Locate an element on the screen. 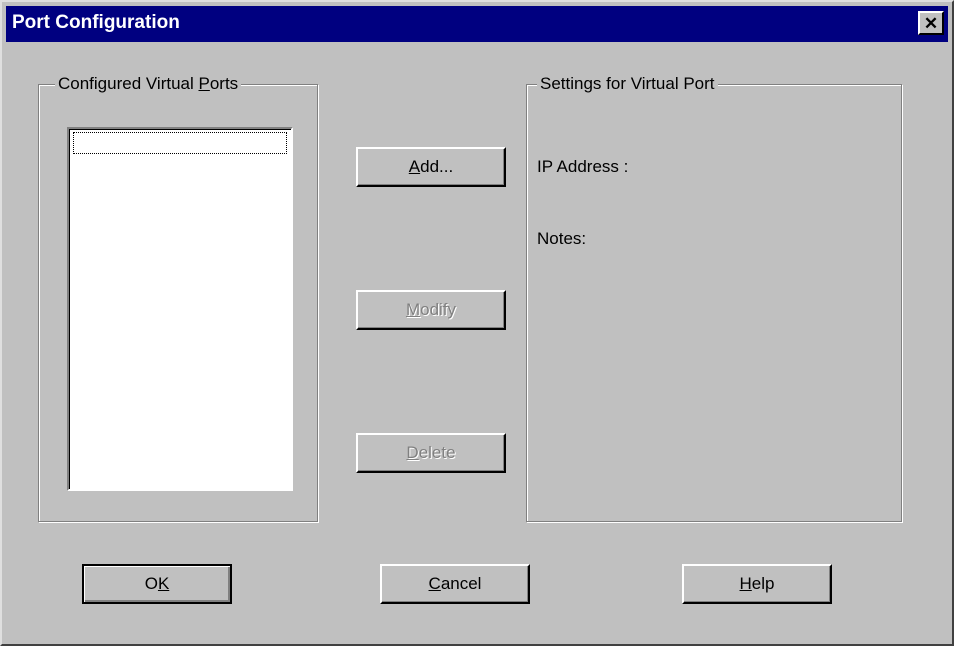  legend-text-pre: Configured Virtual is located at coordinates (128, 83).